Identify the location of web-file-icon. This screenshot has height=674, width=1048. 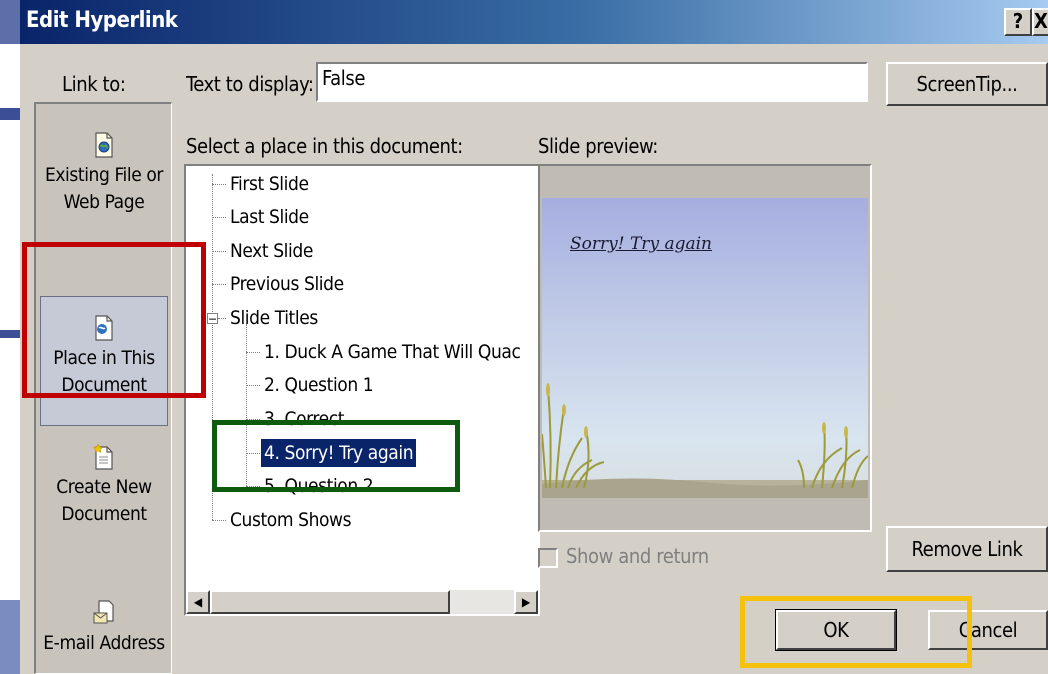
(104, 145).